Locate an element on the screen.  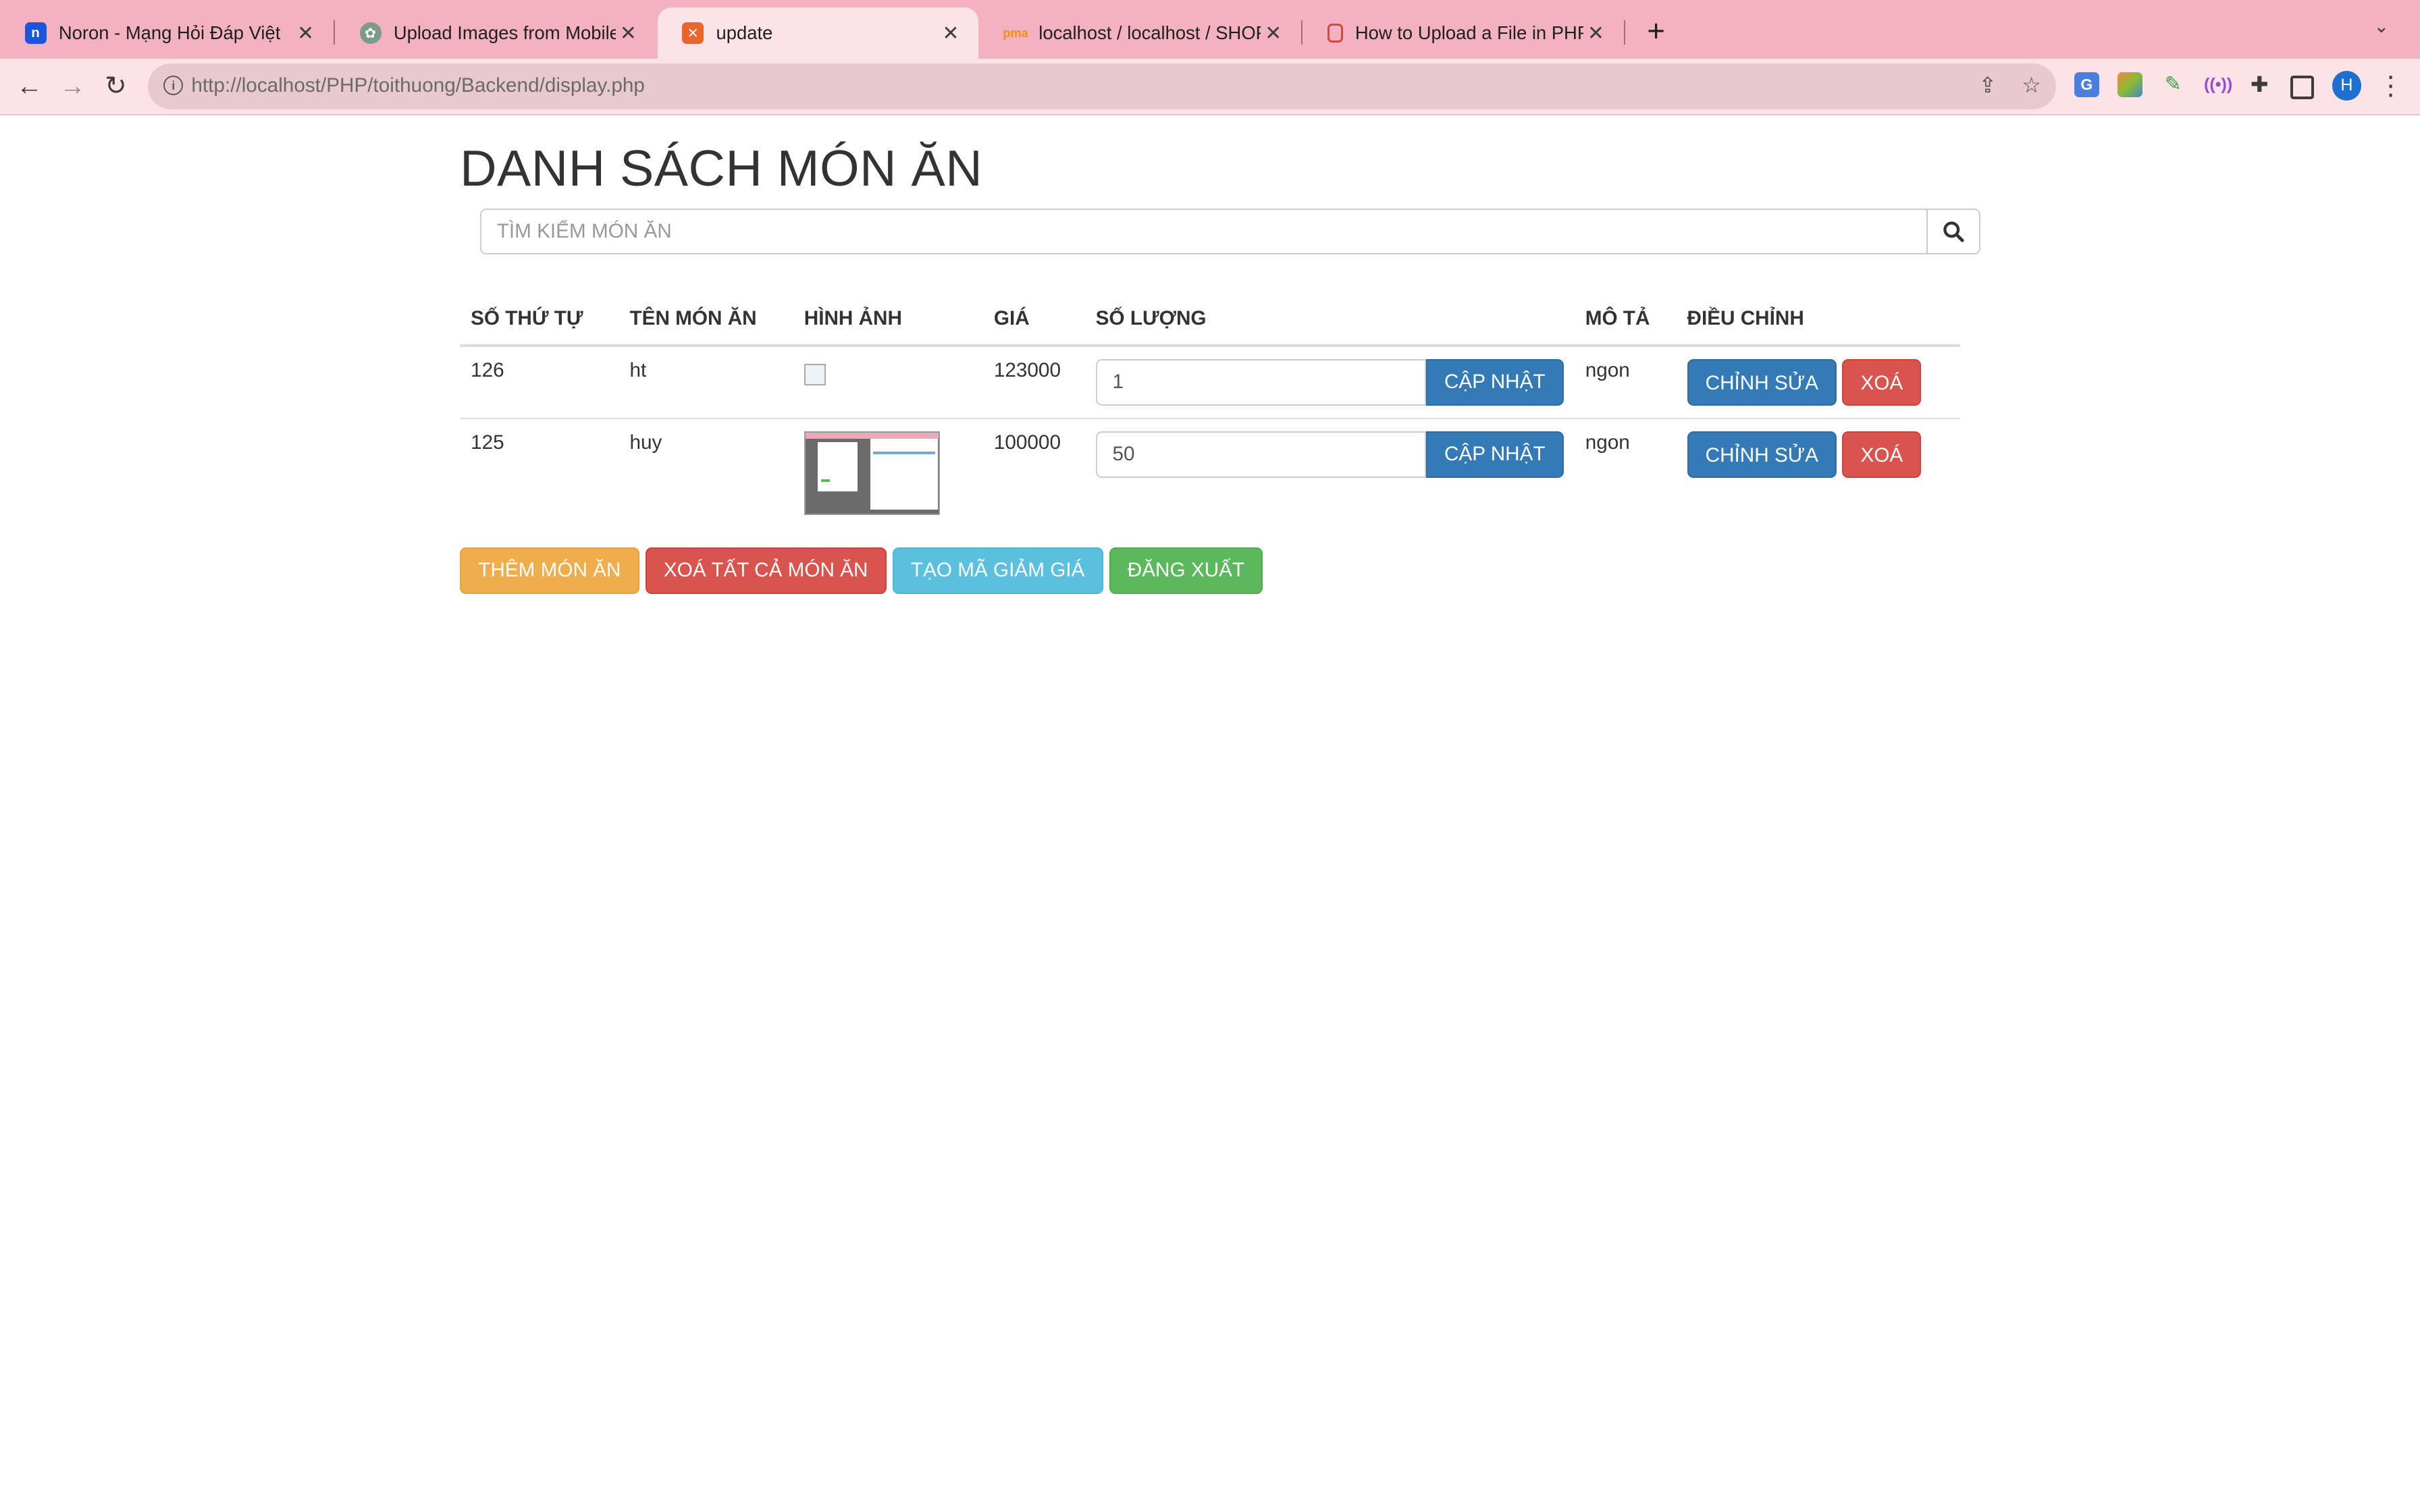
more-menu-icon: ⋮ is located at coordinates (2390, 87).